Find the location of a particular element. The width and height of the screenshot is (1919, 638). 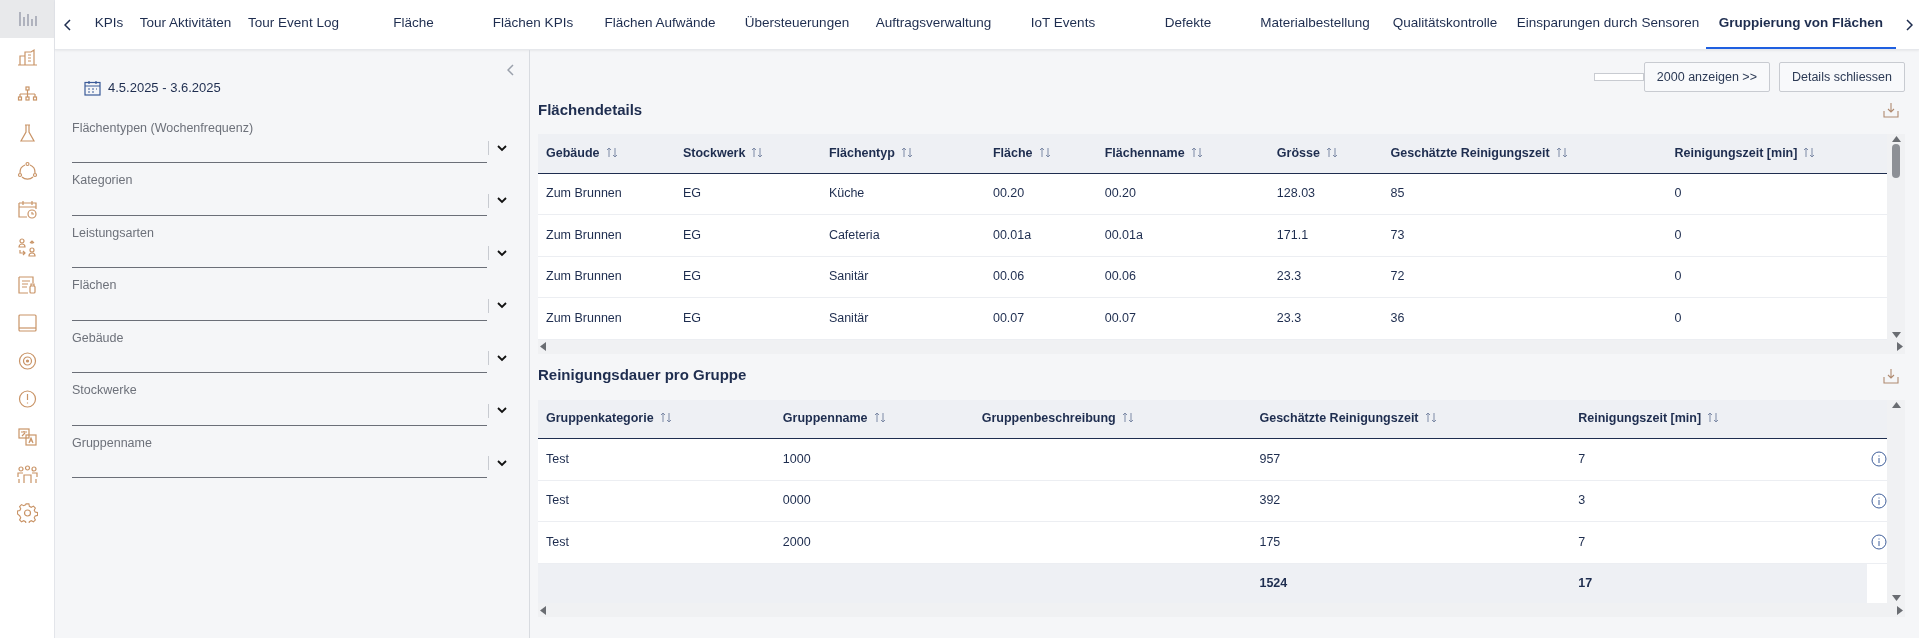

column-header: Flächenname is located at coordinates (1144, 152).